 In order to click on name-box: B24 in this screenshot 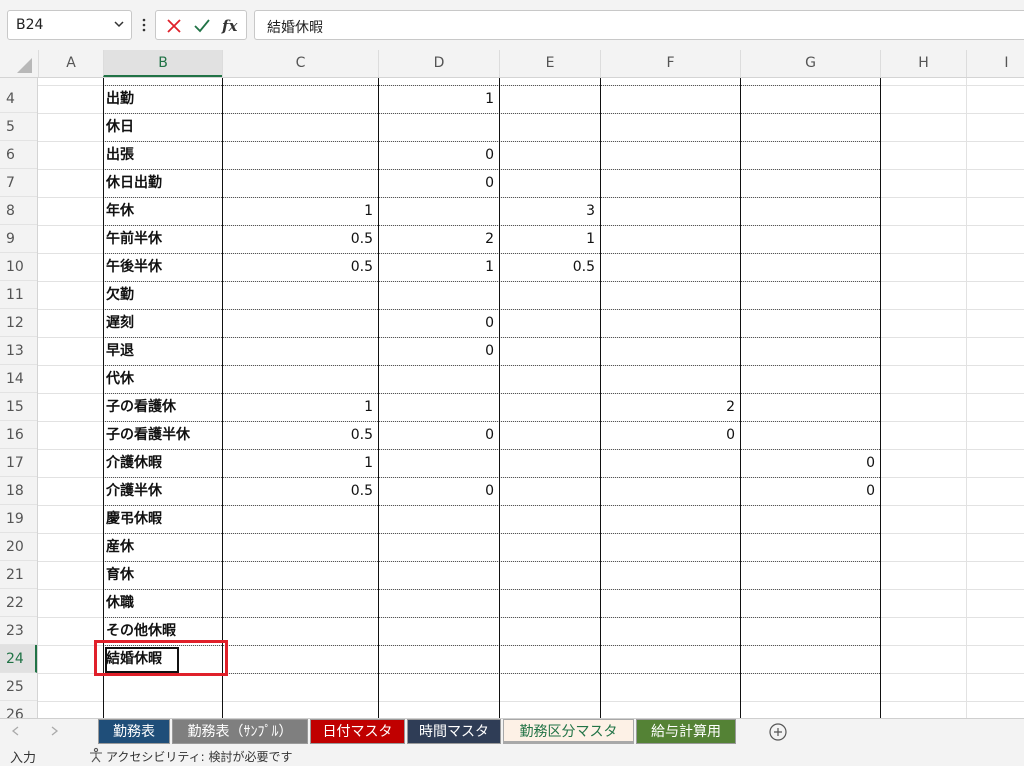, I will do `click(69, 25)`.